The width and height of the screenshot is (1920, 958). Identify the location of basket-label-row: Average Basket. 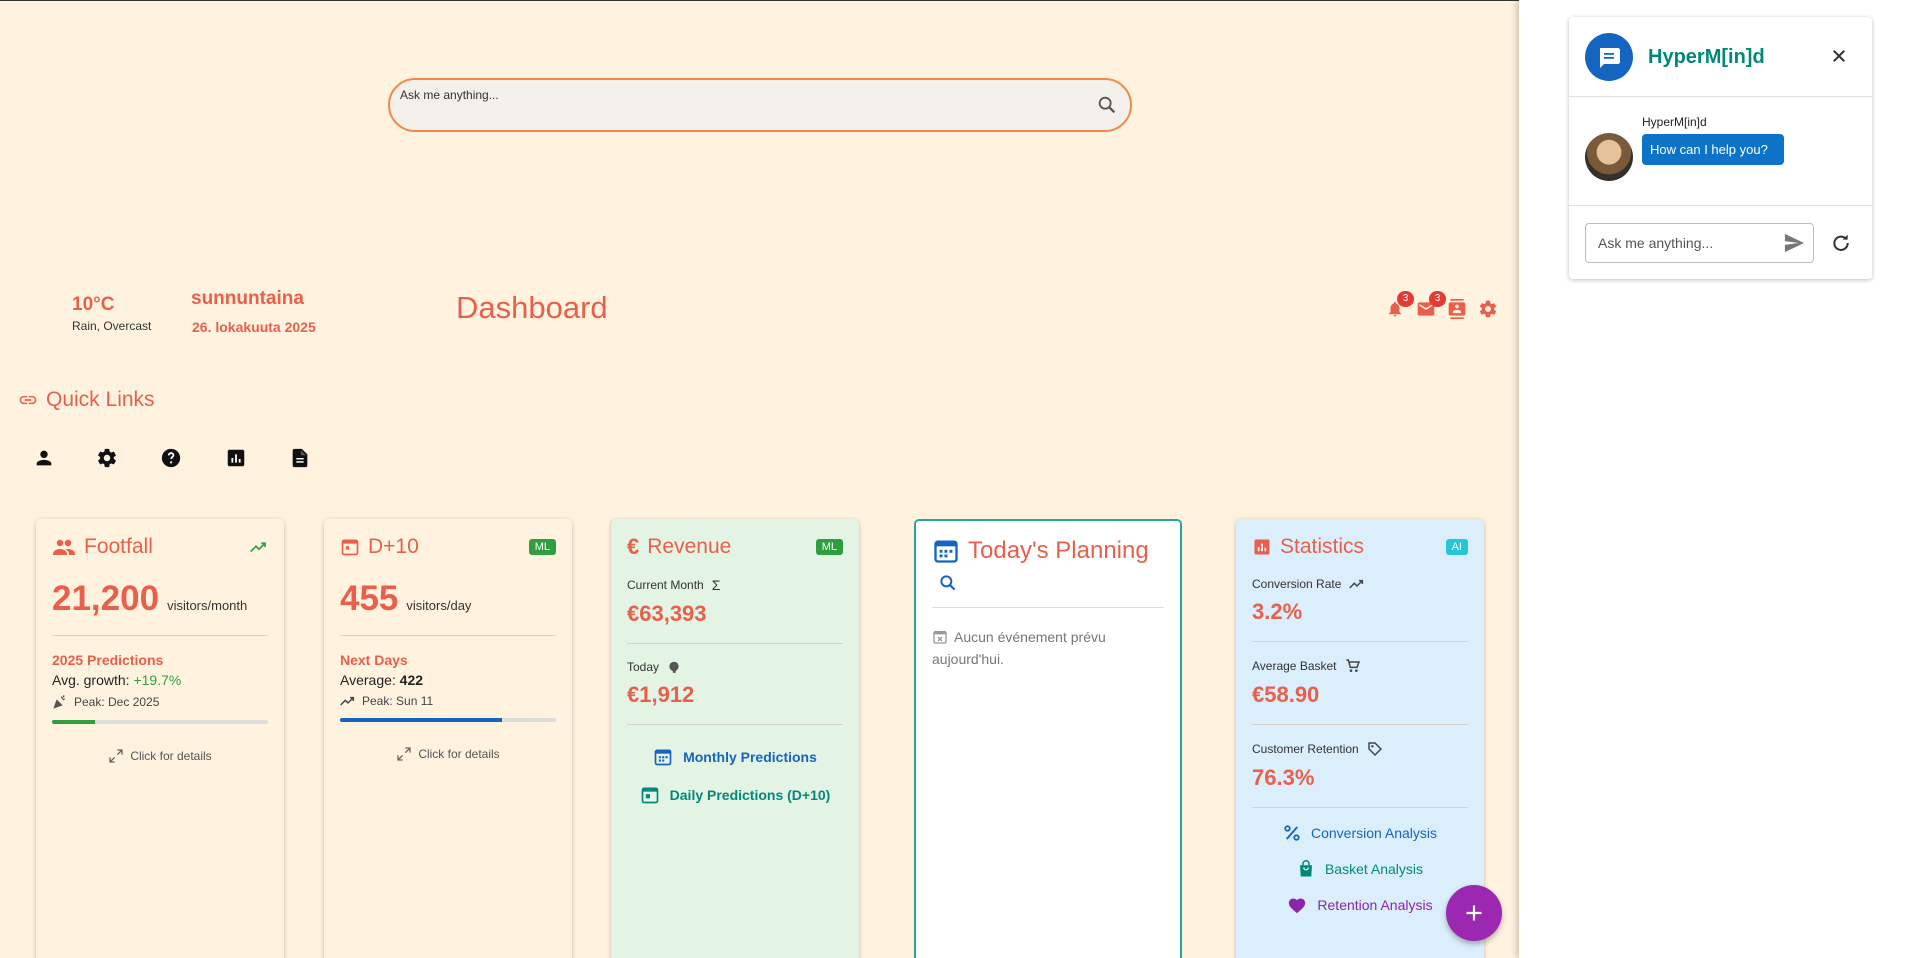
(1360, 666).